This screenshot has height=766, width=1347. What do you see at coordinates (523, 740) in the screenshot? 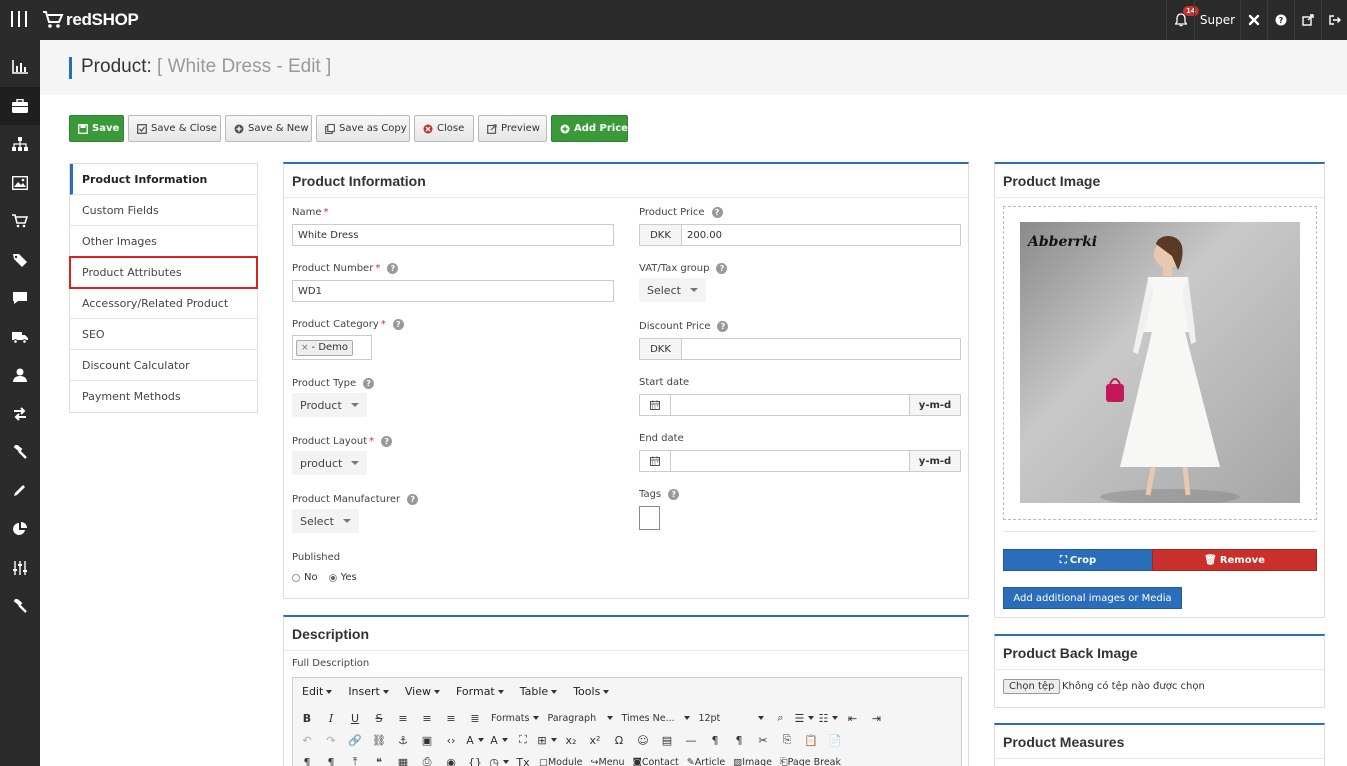
I see `fullscreen-icon: ⛶` at bounding box center [523, 740].